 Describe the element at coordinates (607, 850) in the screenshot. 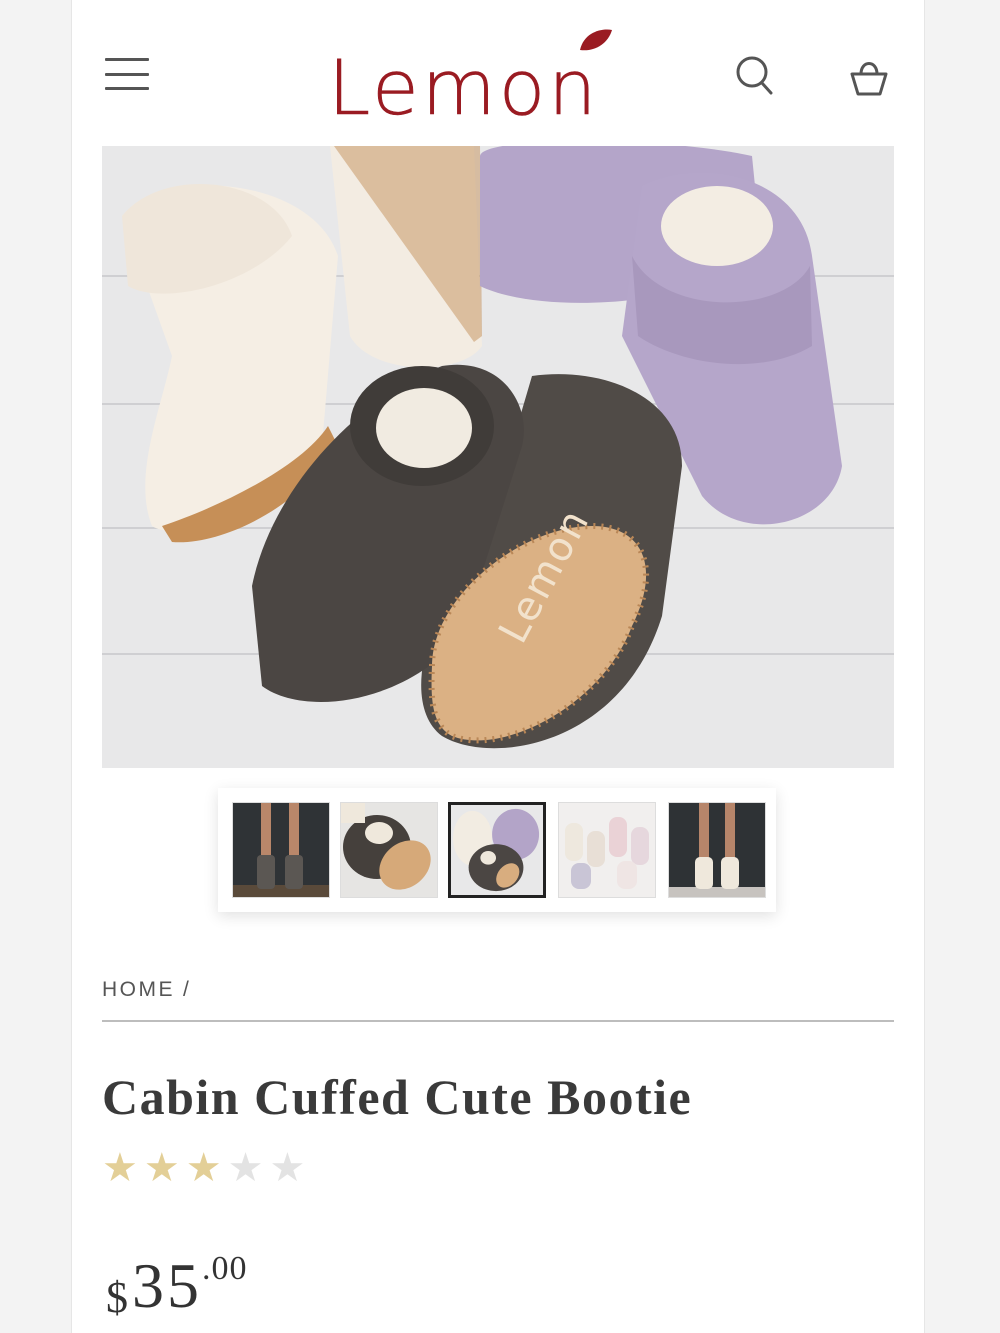

I see `thumbnail-pastel-group` at that location.